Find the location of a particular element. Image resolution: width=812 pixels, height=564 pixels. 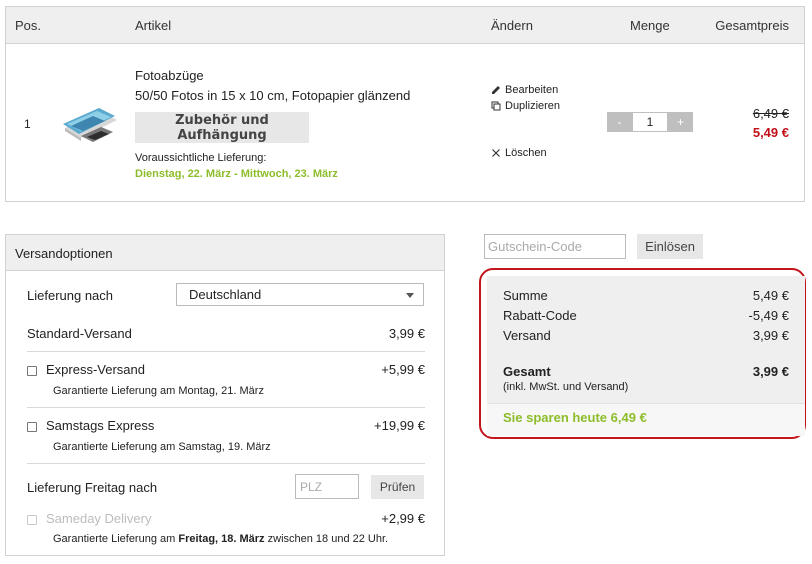

saturday-express-price: +19,99 € is located at coordinates (399, 425).